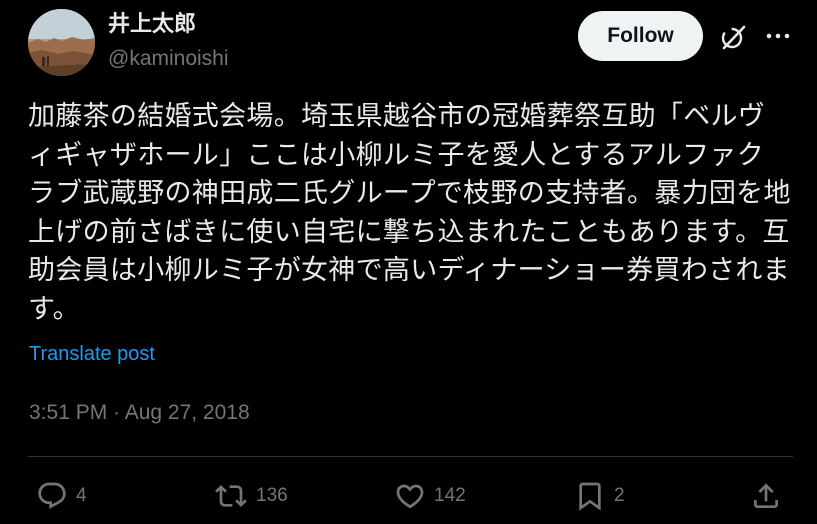 This screenshot has width=817, height=524. Describe the element at coordinates (410, 456) in the screenshot. I see `divider` at that location.